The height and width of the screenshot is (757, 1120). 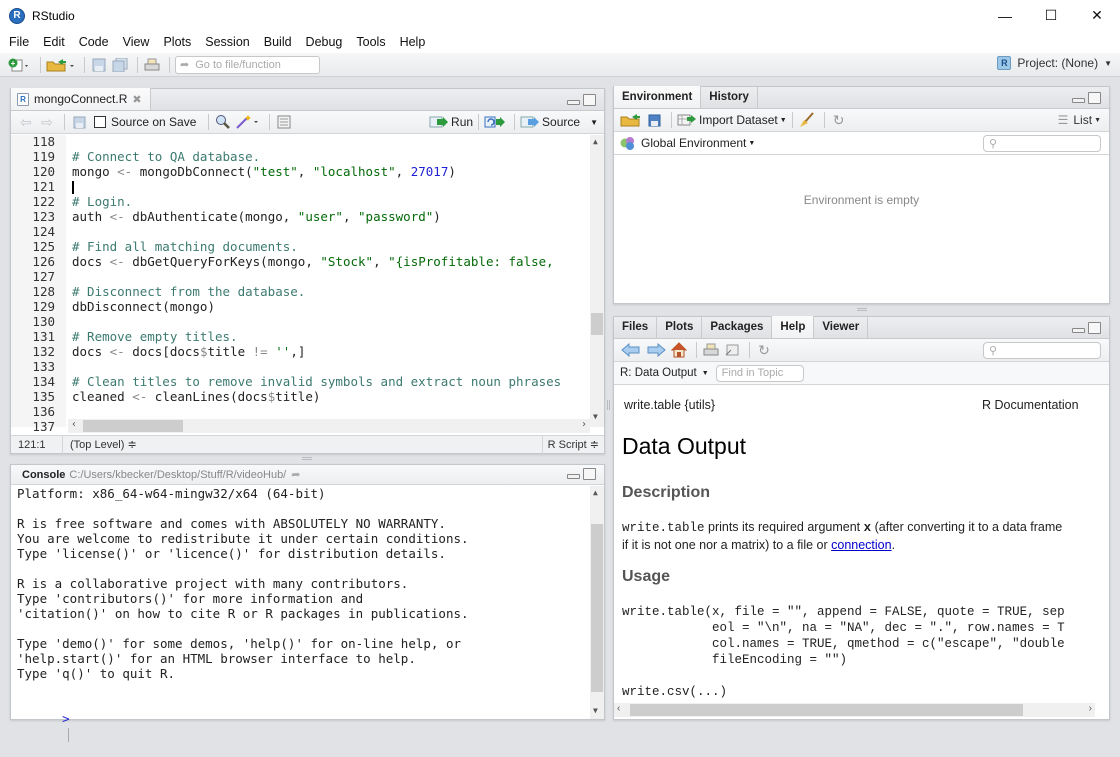 I want to click on source-on-save-checkbox, so click(x=100, y=122).